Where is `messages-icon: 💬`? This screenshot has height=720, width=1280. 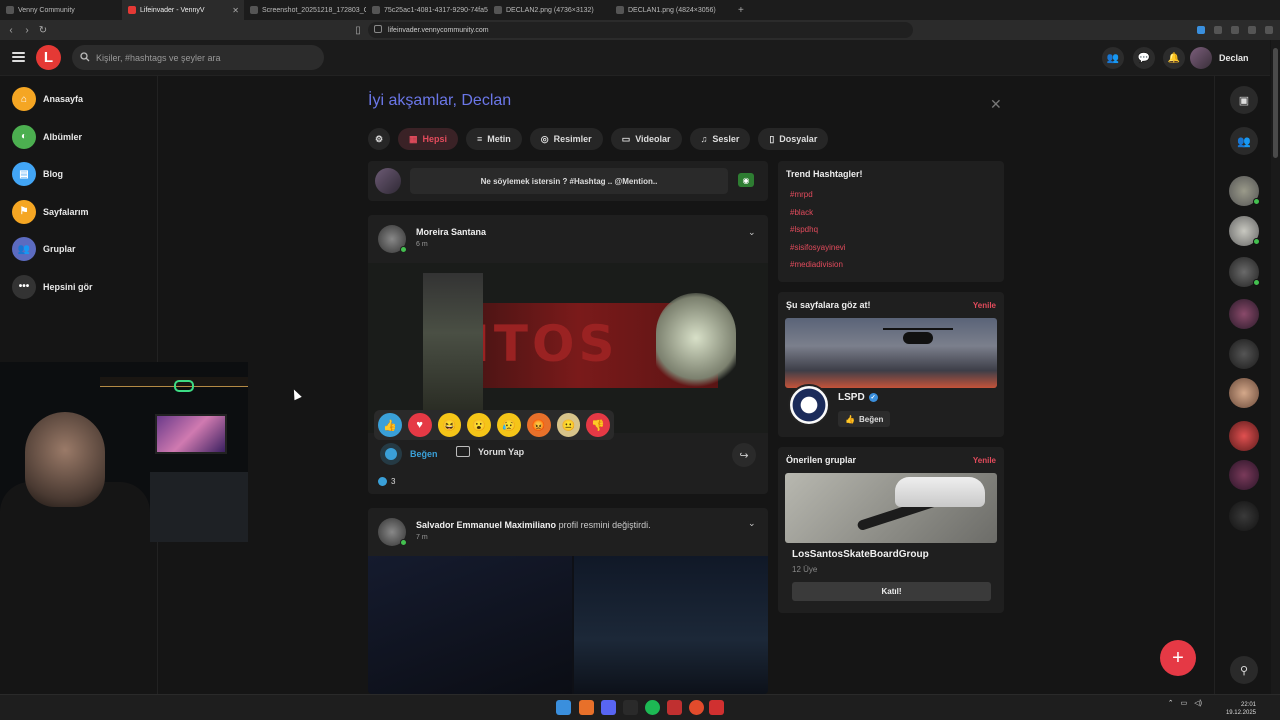
messages-icon: 💬 is located at coordinates (1144, 58).